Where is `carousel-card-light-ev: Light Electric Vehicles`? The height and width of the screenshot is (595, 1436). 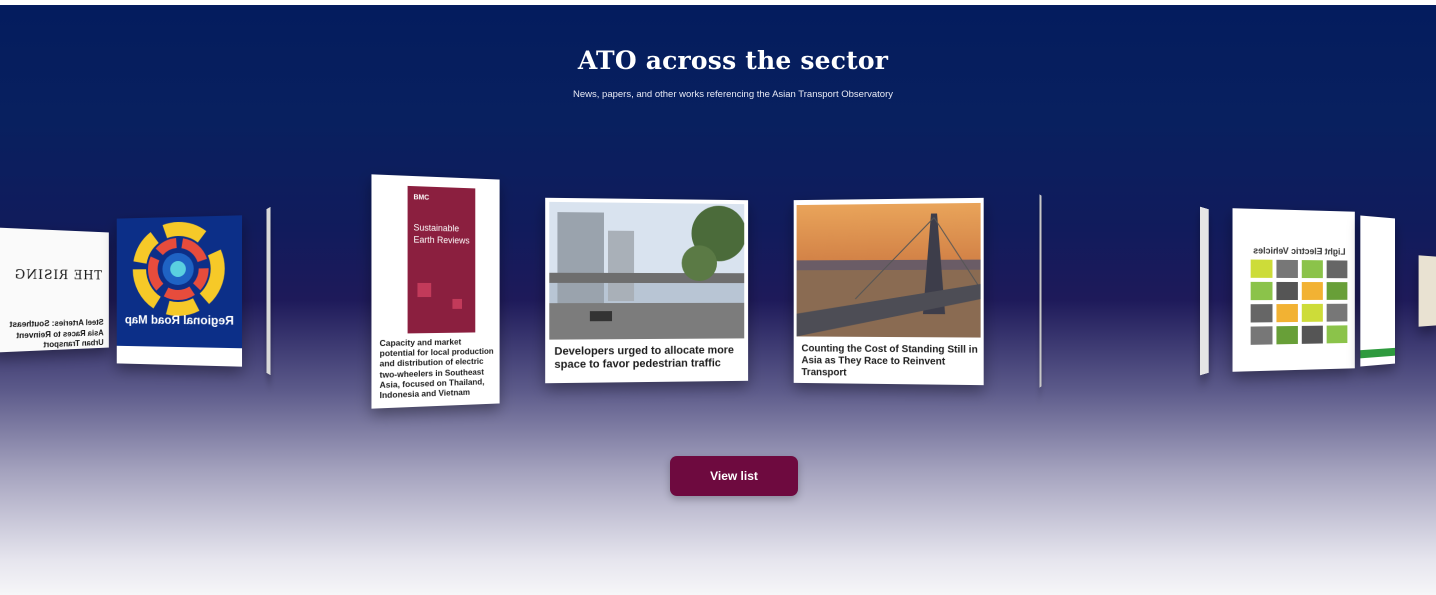
carousel-card-light-ev: Light Electric Vehicles is located at coordinates (1293, 290).